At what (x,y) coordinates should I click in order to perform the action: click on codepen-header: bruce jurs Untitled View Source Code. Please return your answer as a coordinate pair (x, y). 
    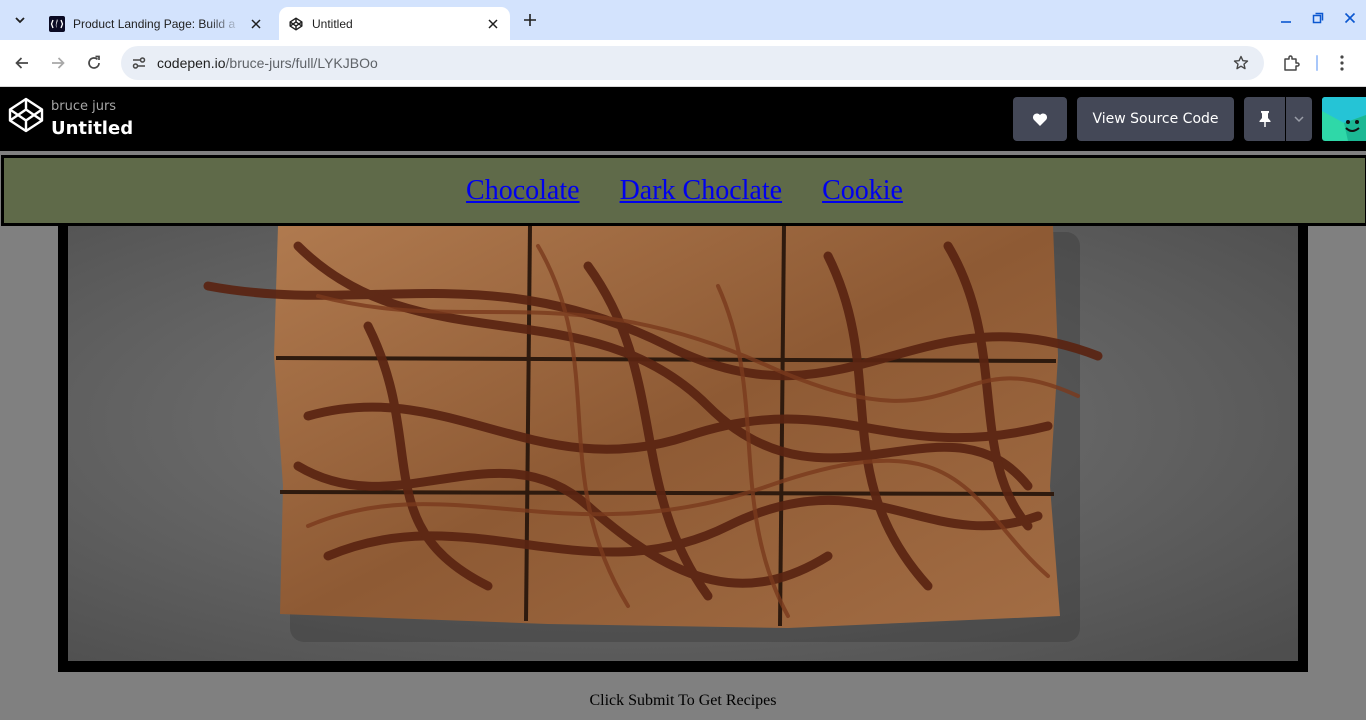
    Looking at the image, I should click on (683, 119).